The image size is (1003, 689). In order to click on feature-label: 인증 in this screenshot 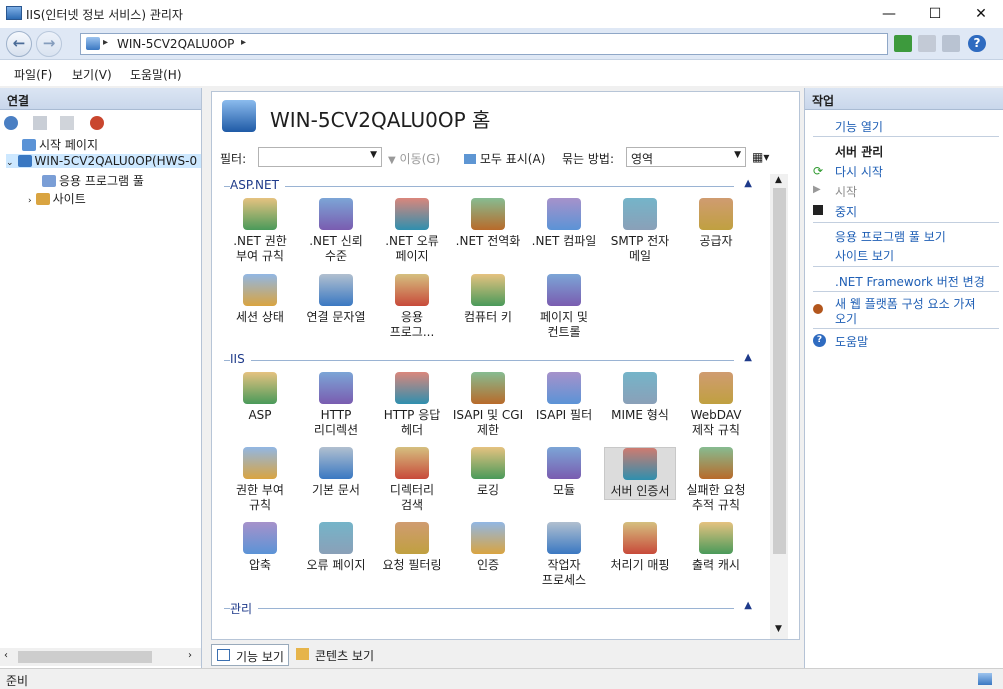, I will do `click(488, 565)`.